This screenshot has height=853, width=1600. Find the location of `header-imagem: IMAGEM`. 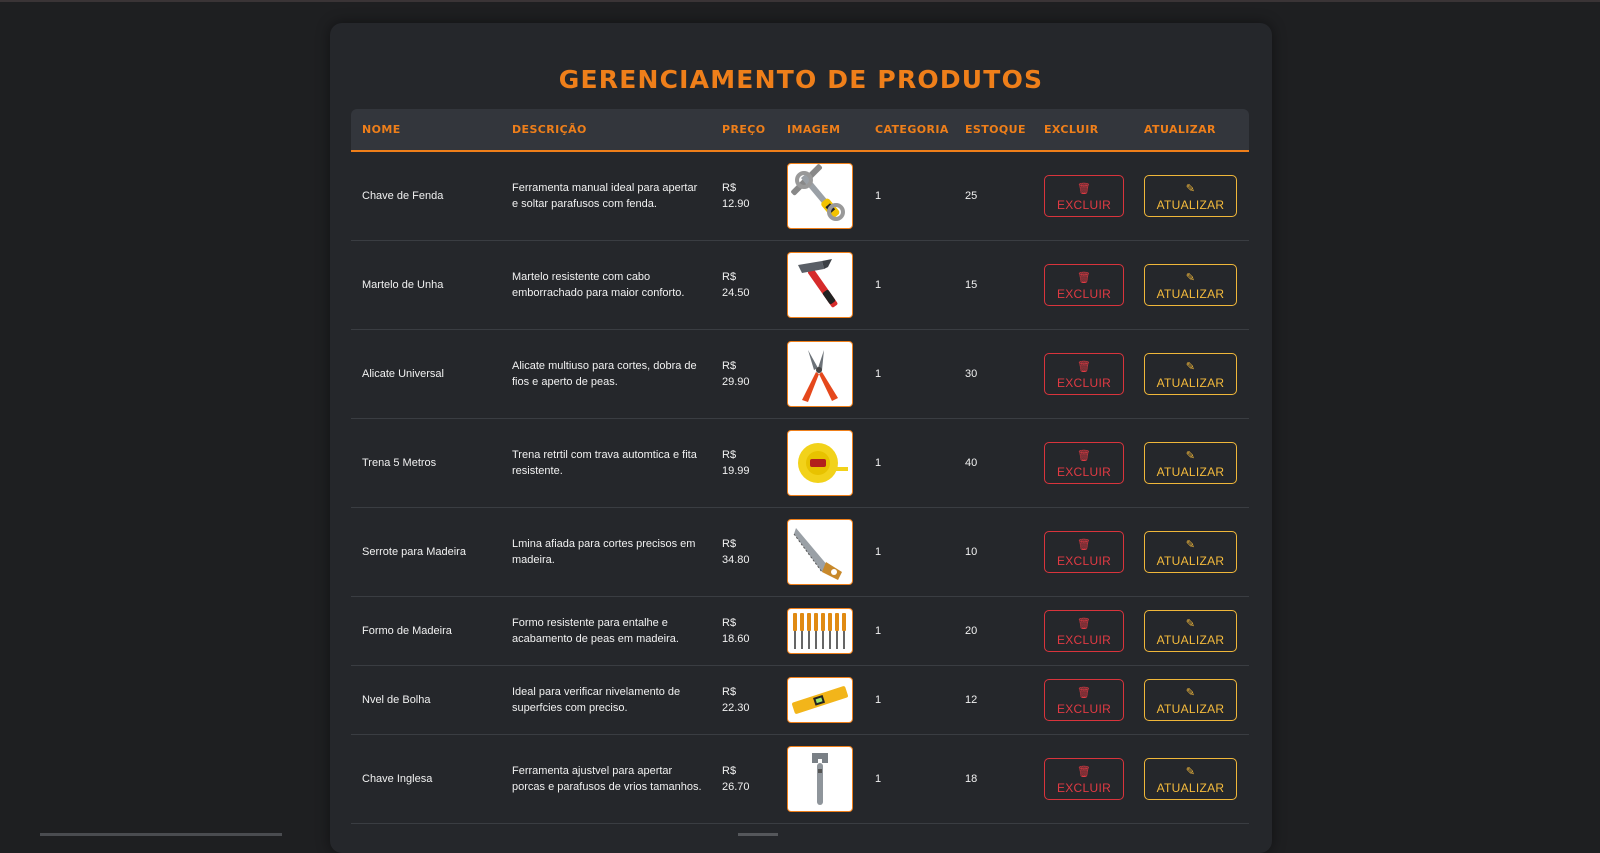

header-imagem: IMAGEM is located at coordinates (814, 129).